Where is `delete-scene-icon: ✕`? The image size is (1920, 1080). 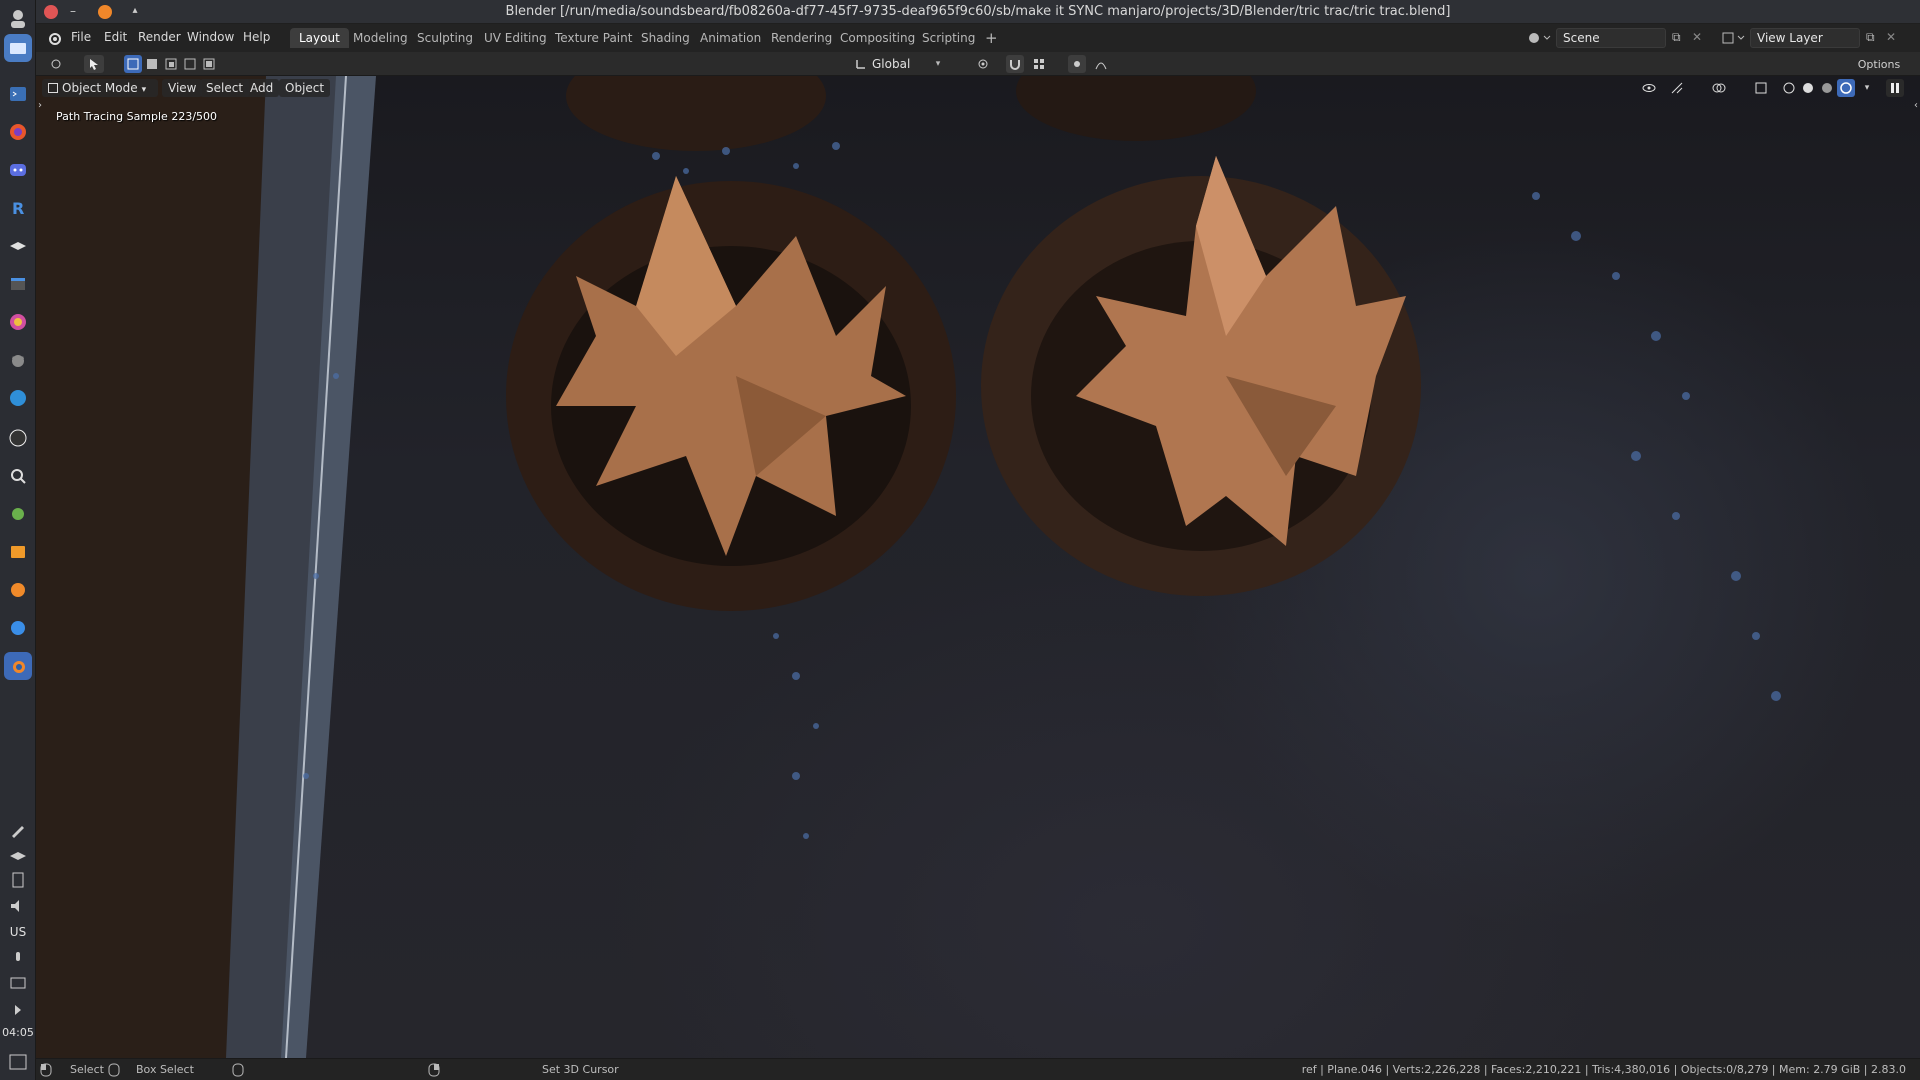
delete-scene-icon: ✕ is located at coordinates (1700, 38).